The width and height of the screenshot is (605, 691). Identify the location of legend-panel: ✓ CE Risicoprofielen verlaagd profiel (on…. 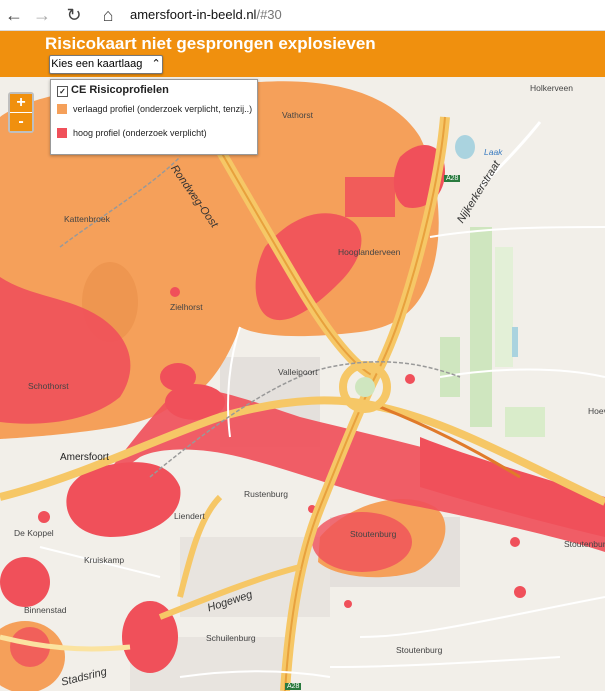
(154, 117).